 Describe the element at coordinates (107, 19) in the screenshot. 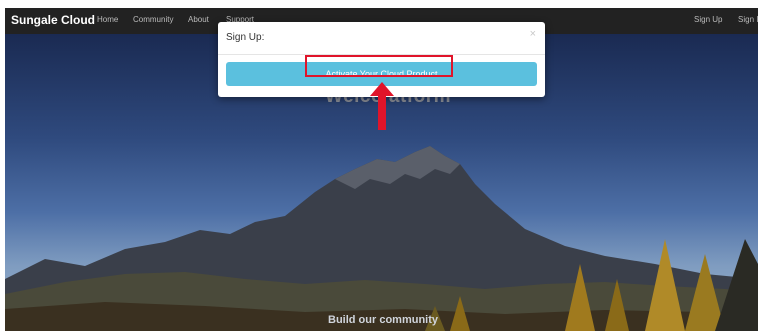

I see `nav-home: Home` at that location.